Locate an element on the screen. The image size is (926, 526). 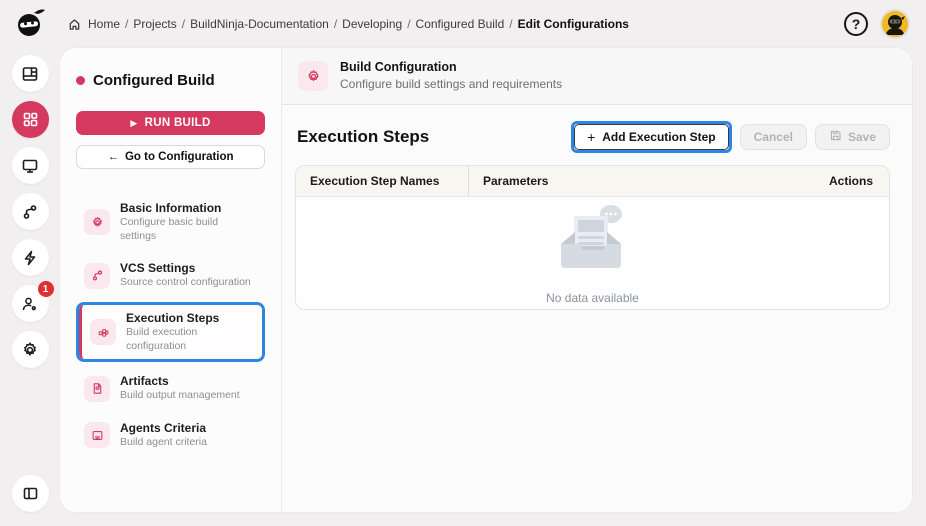
add-execution-step-button: + Add Execution Step is located at coordinates (651, 137).